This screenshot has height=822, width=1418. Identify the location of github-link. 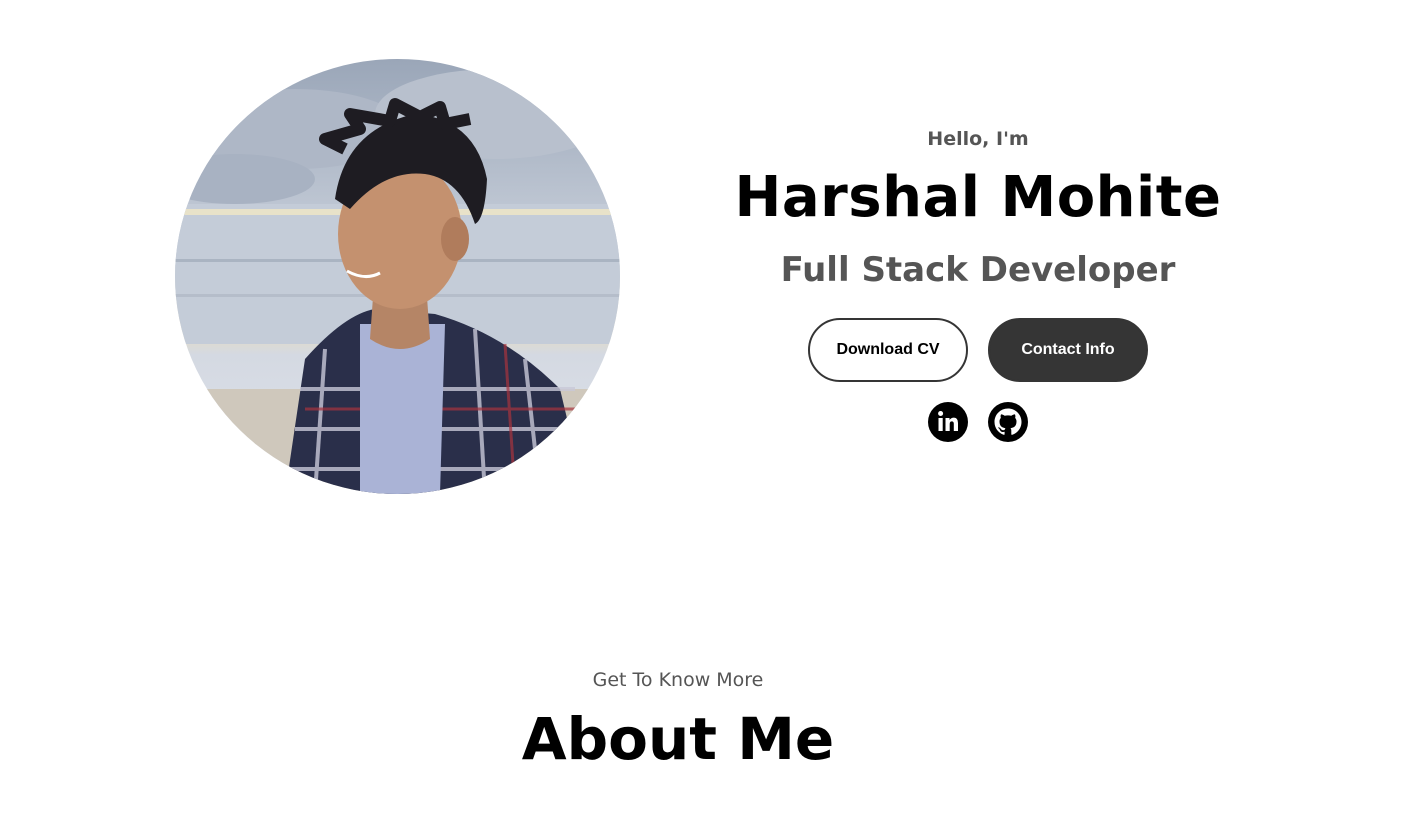
(1008, 422).